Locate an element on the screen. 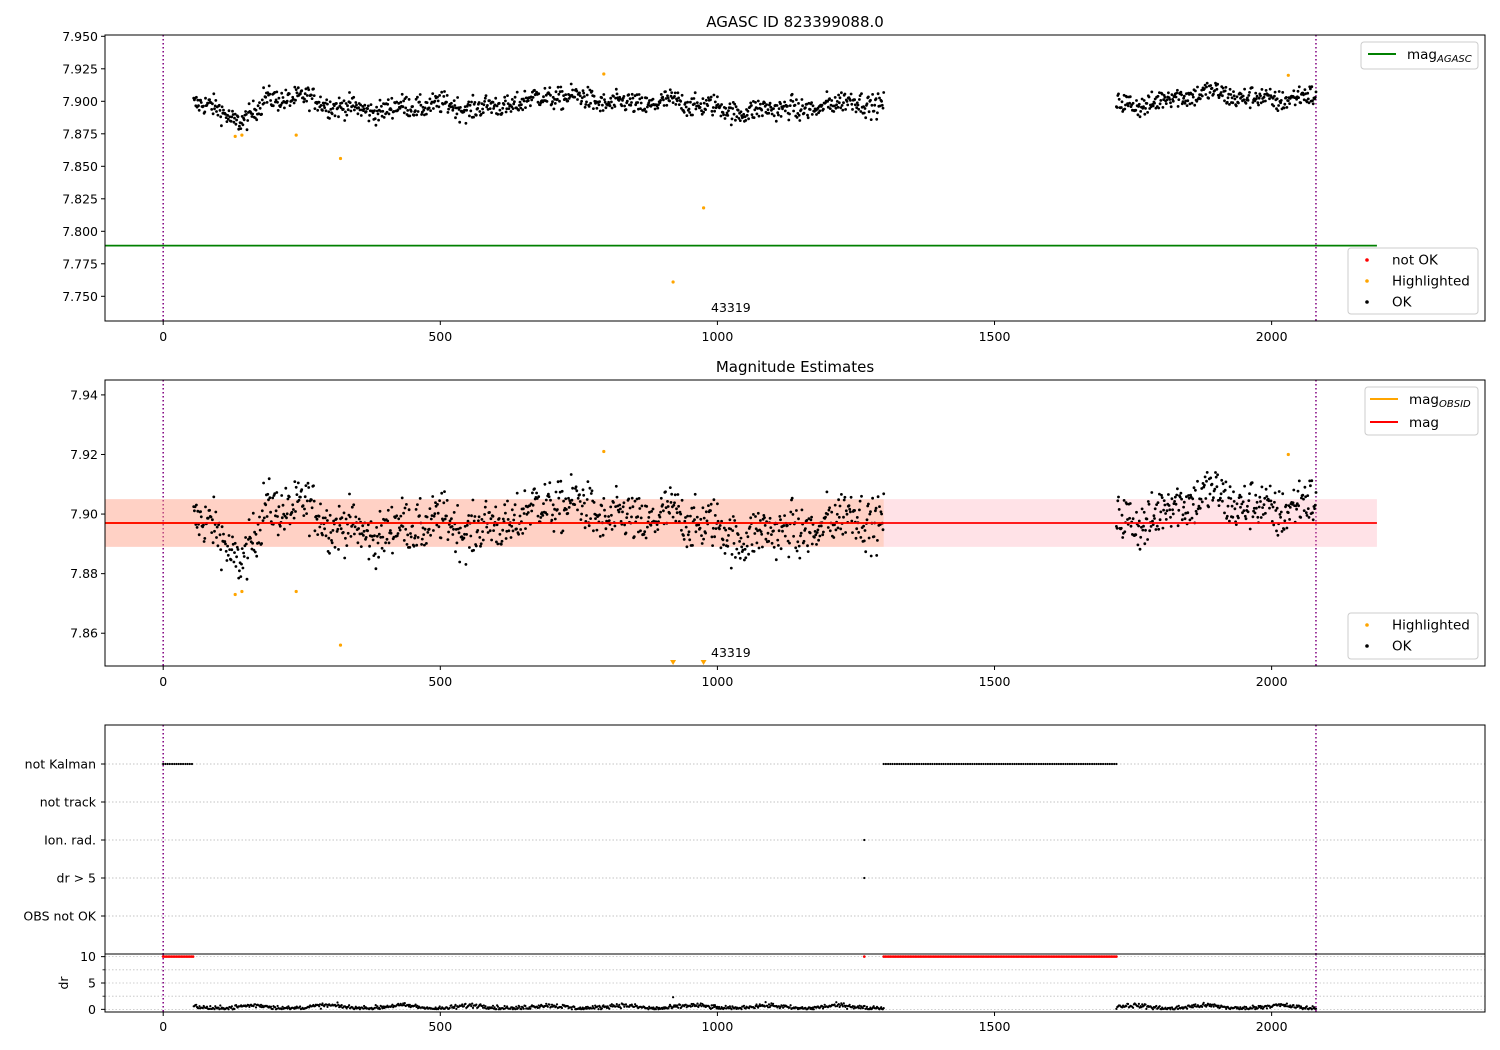 The width and height of the screenshot is (1500, 1050). dr-red-point is located at coordinates (1116, 956).